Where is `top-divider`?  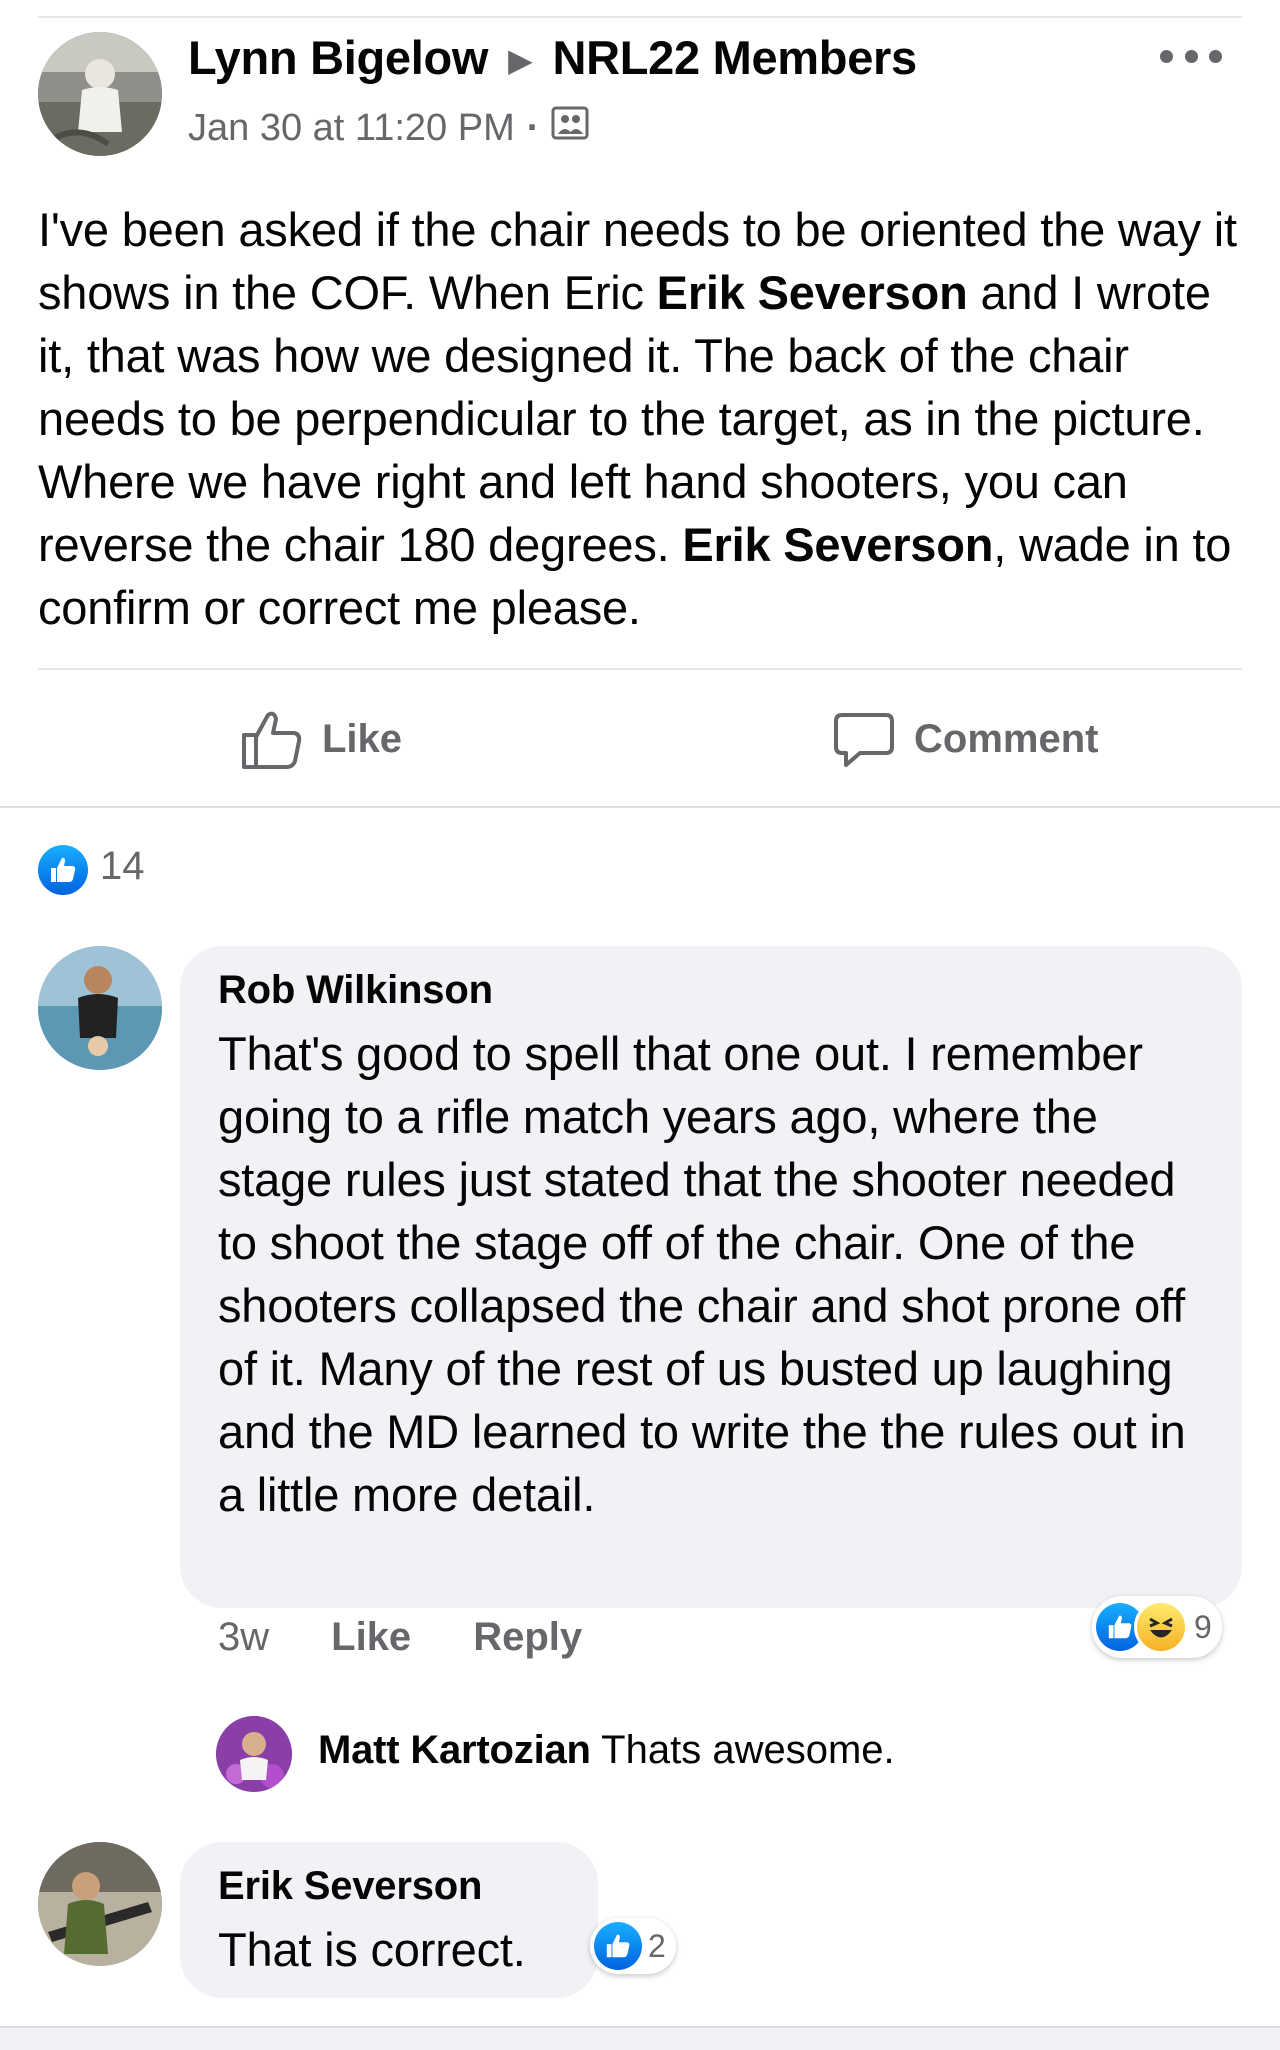
top-divider is located at coordinates (640, 17).